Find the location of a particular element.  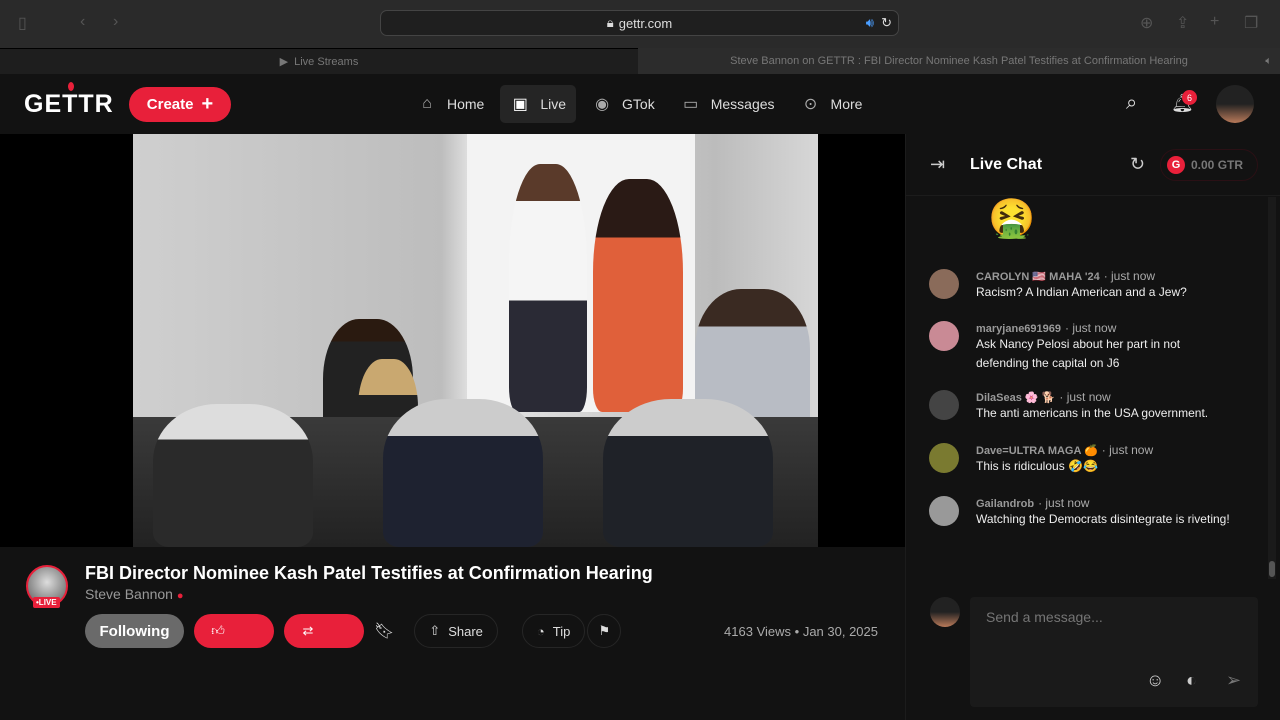

audio-icon: 🔊︎ is located at coordinates (870, 23).